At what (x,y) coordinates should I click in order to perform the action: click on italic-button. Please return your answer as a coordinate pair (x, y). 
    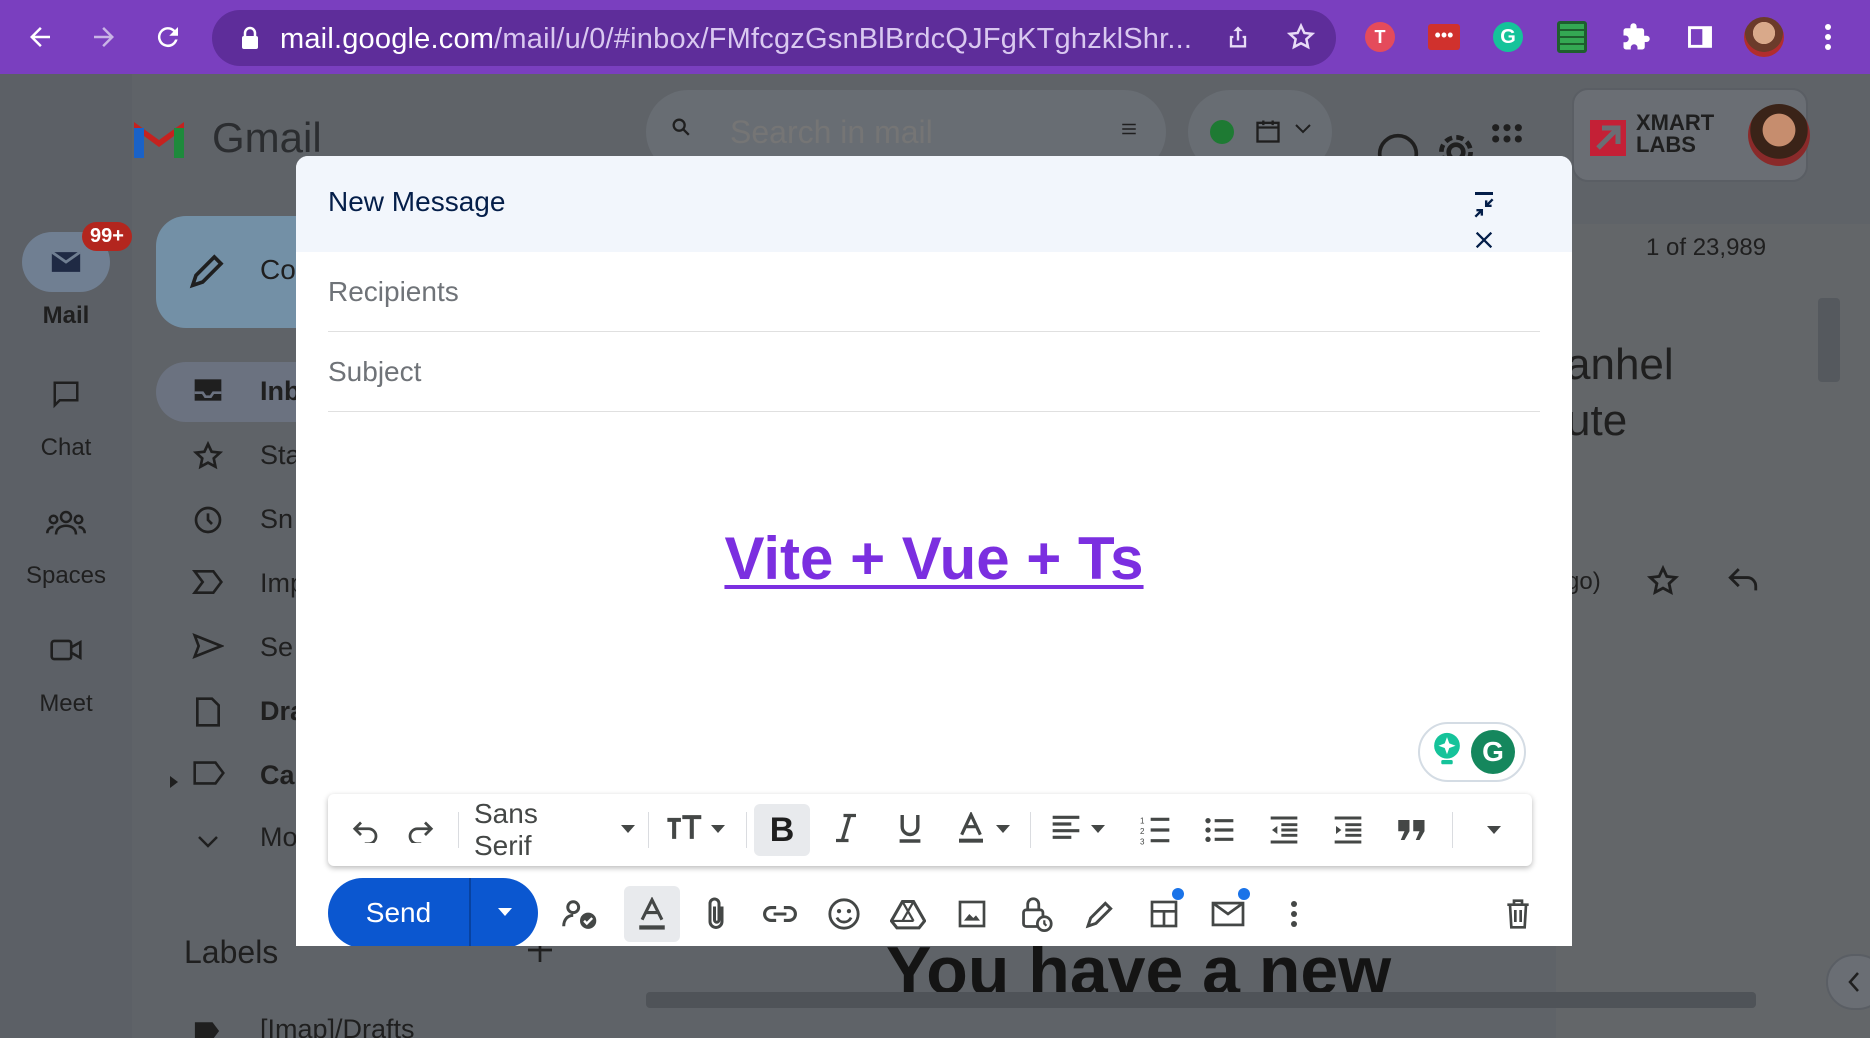
    Looking at the image, I should click on (846, 830).